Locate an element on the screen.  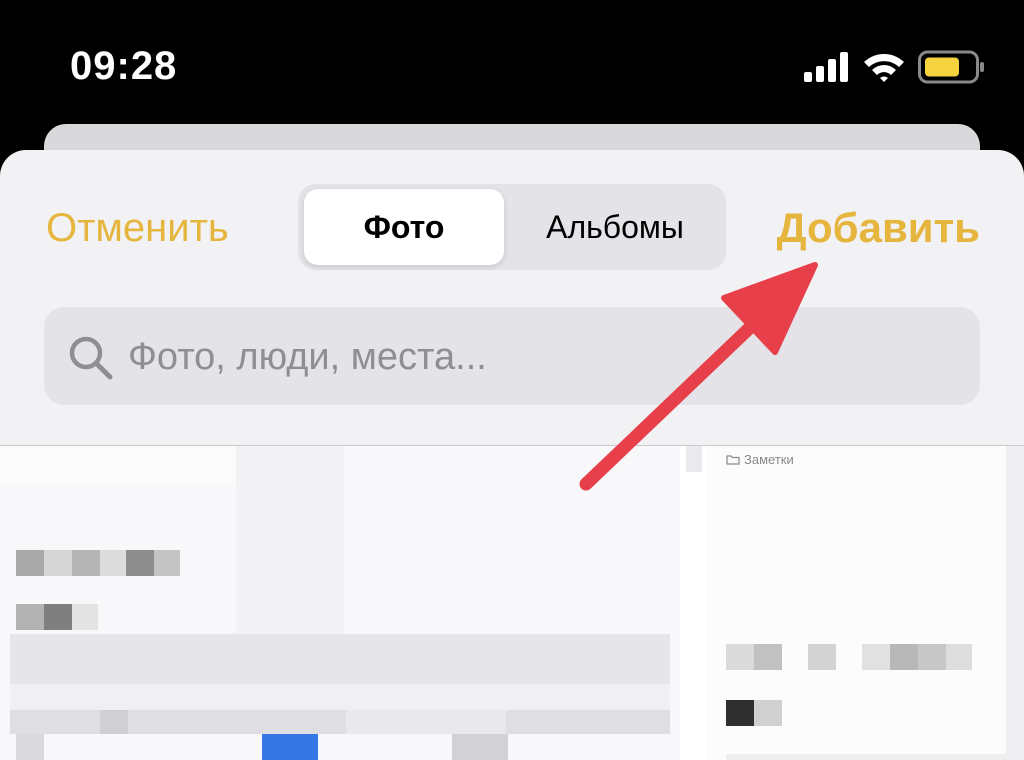
add-button: Добавить is located at coordinates (878, 228).